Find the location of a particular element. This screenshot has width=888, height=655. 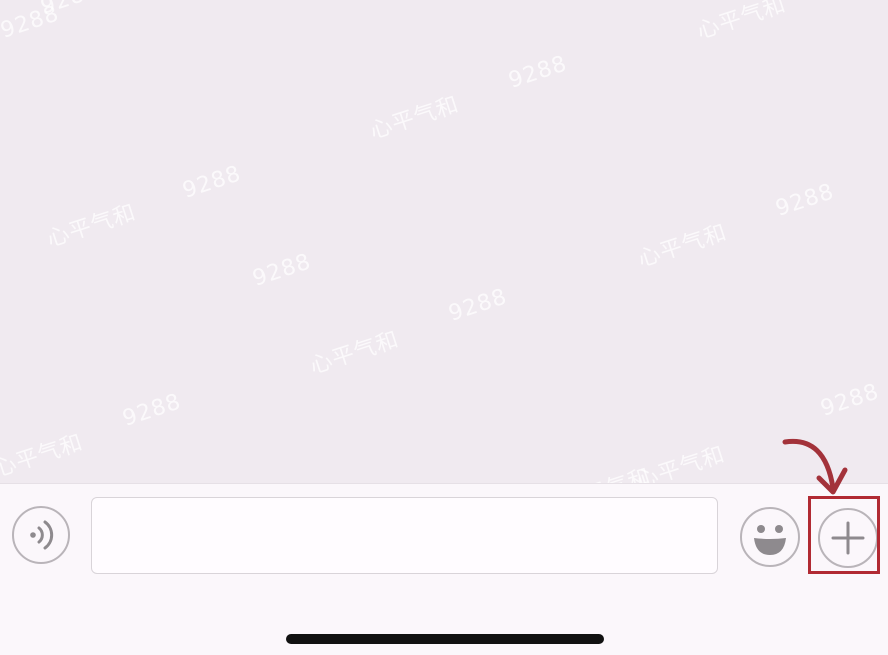

highlight-annotation-box is located at coordinates (844, 535).